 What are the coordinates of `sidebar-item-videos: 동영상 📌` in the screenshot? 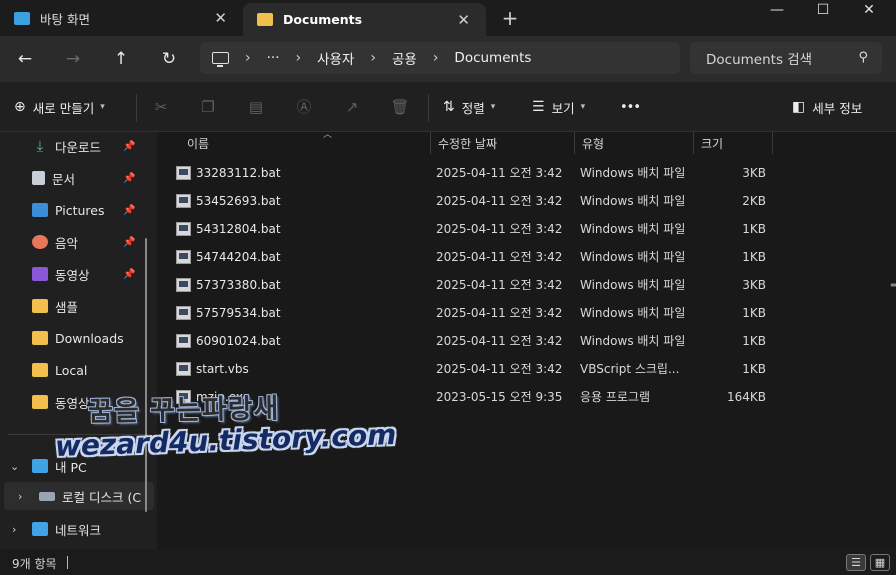 It's located at (75, 274).